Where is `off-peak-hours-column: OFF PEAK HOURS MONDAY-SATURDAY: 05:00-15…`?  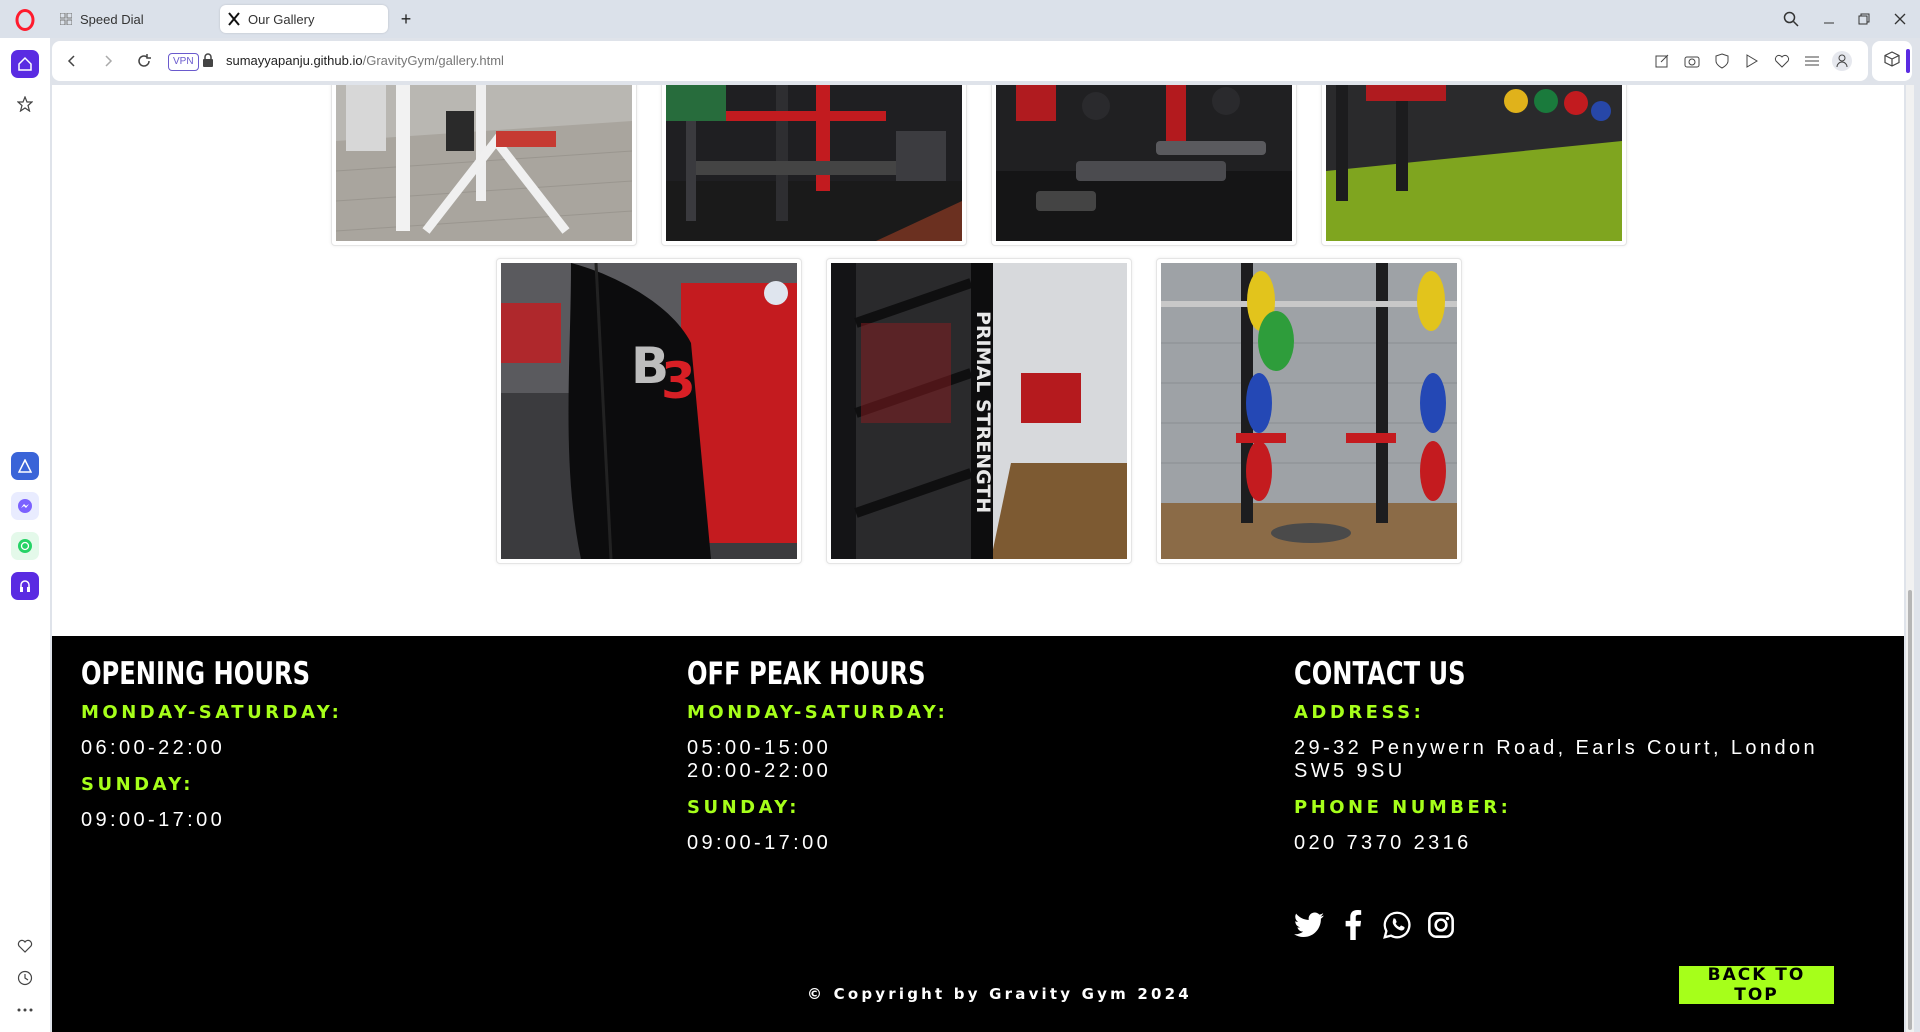
off-peak-hours-column: OFF PEAK HOURS MONDAY-SATURDAY: 05:00-15… is located at coordinates (967, 755).